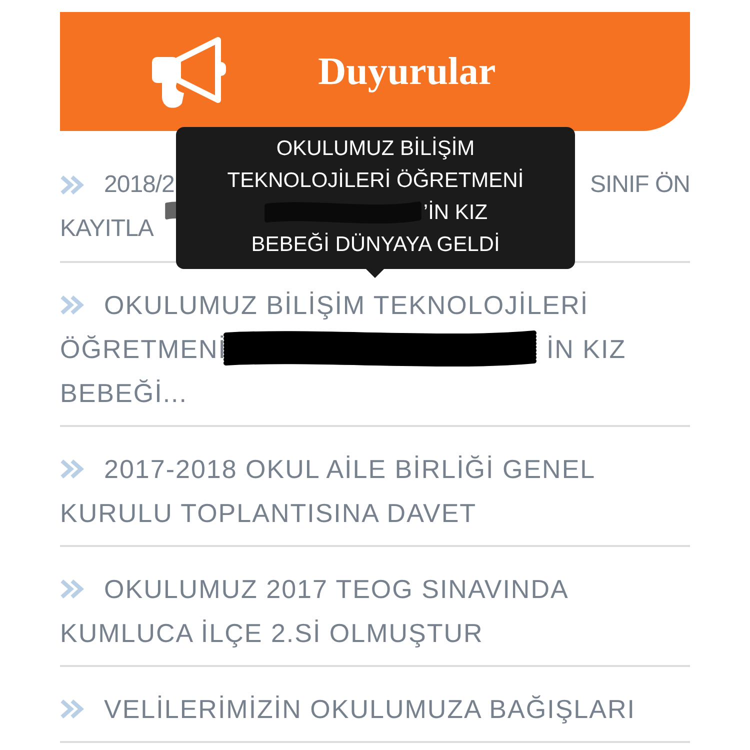 This screenshot has width=750, height=750. I want to click on announcement-text: SINIF ÖN, so click(640, 185).